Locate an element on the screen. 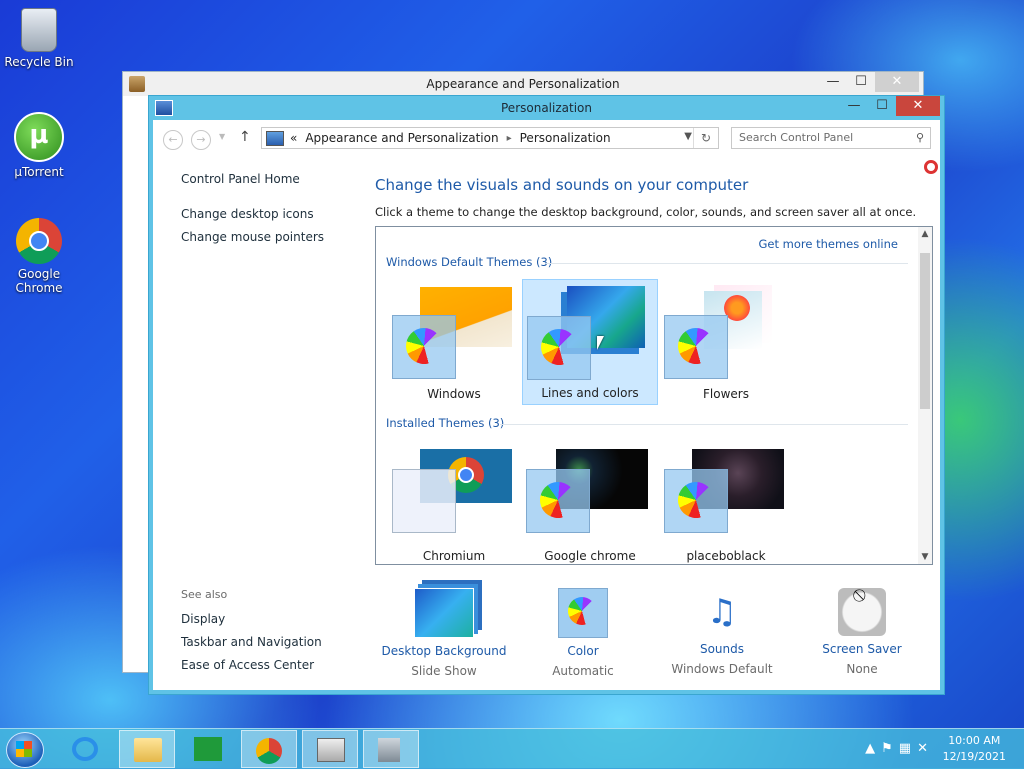  theme-label: Google chrome is located at coordinates (590, 556).